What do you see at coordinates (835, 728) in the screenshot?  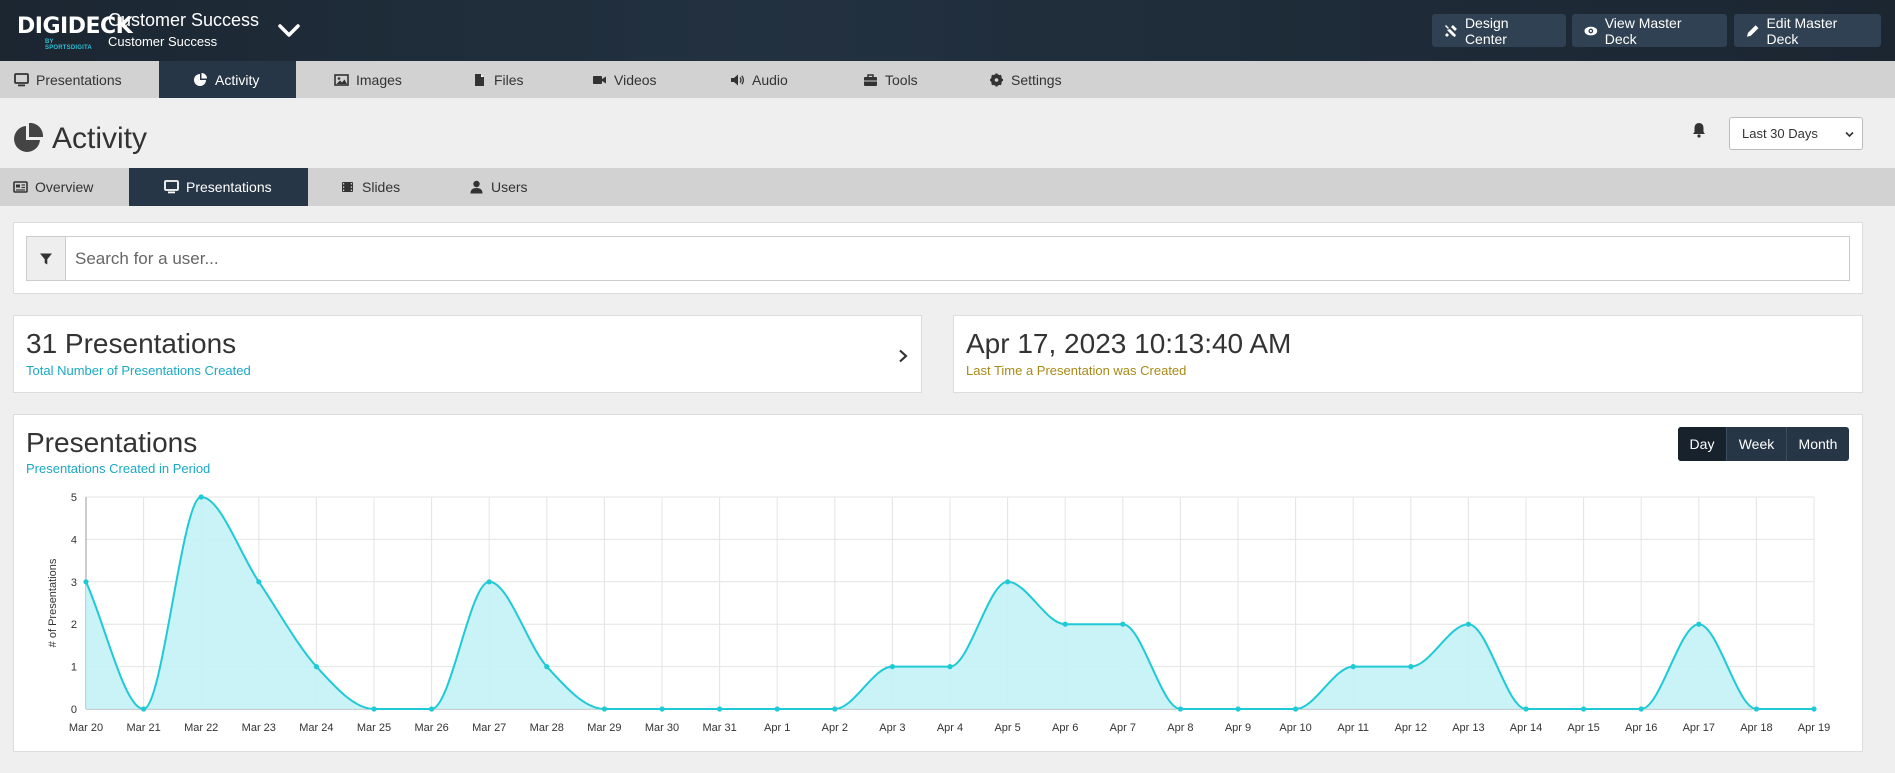 I see `x-tick-label: Apr 2` at bounding box center [835, 728].